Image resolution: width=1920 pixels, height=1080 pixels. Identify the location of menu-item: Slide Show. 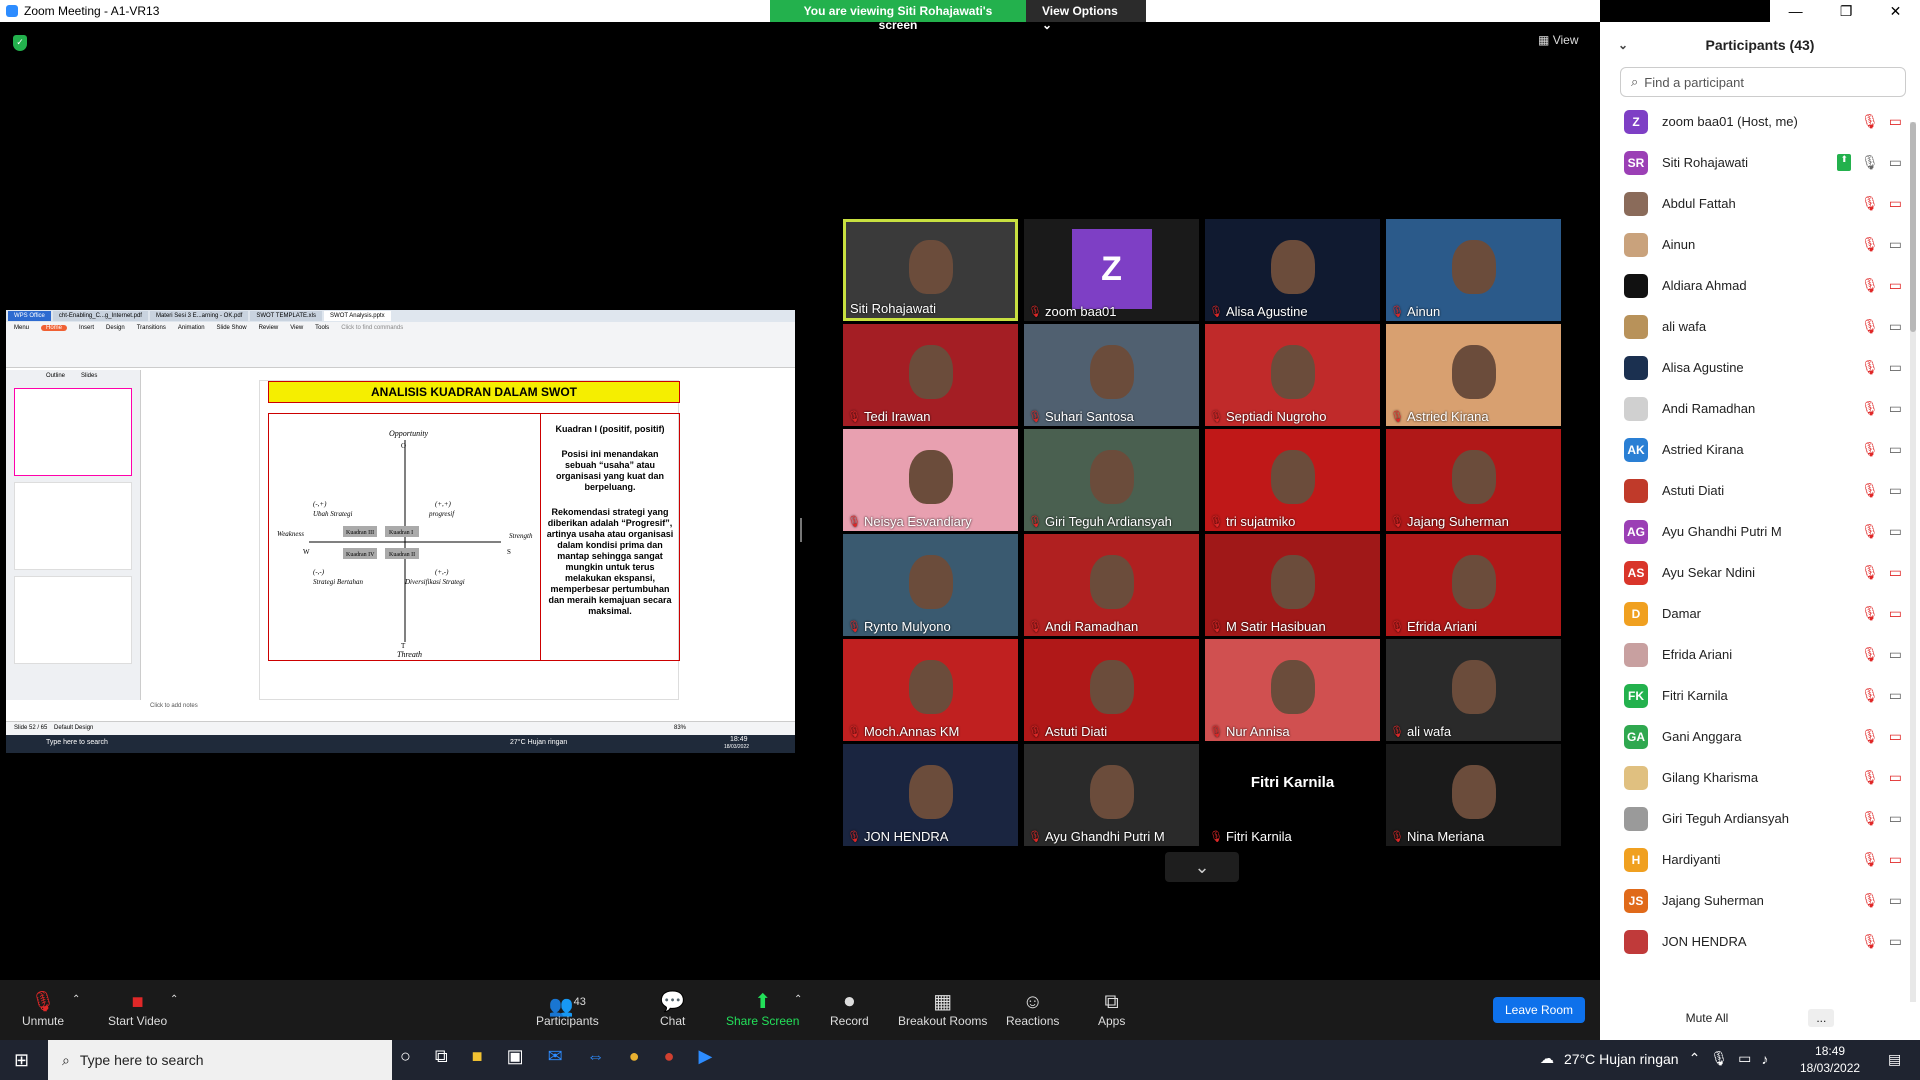
(232, 328).